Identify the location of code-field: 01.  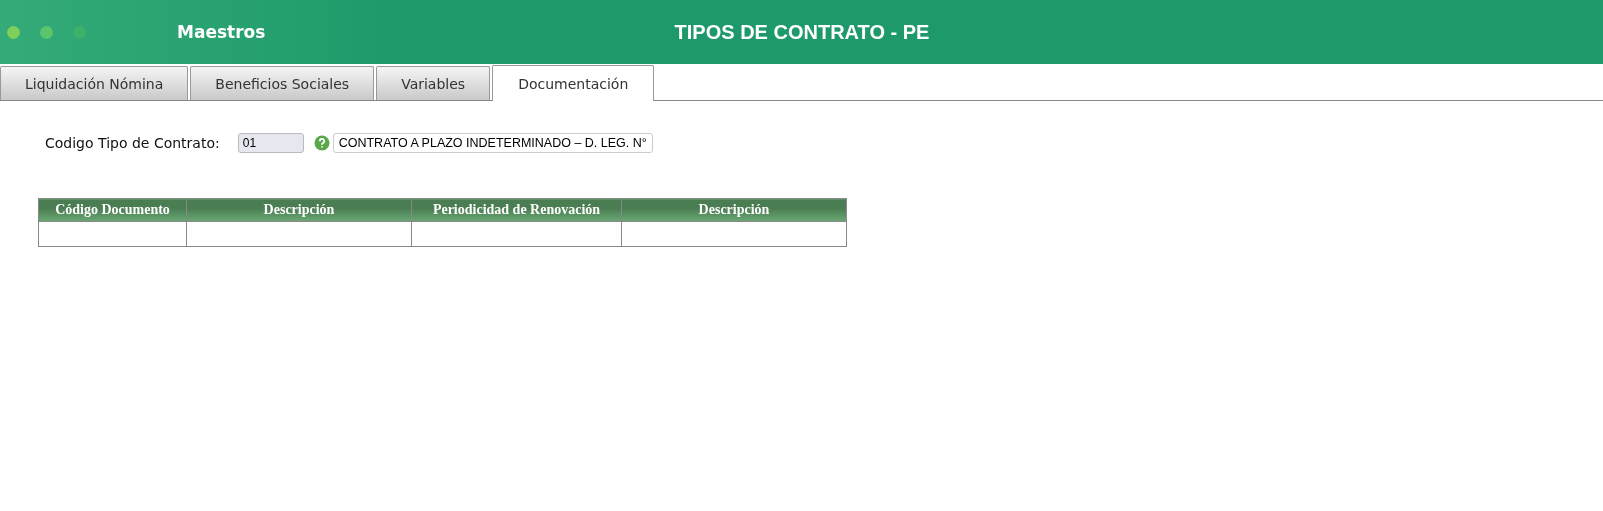
(270, 143).